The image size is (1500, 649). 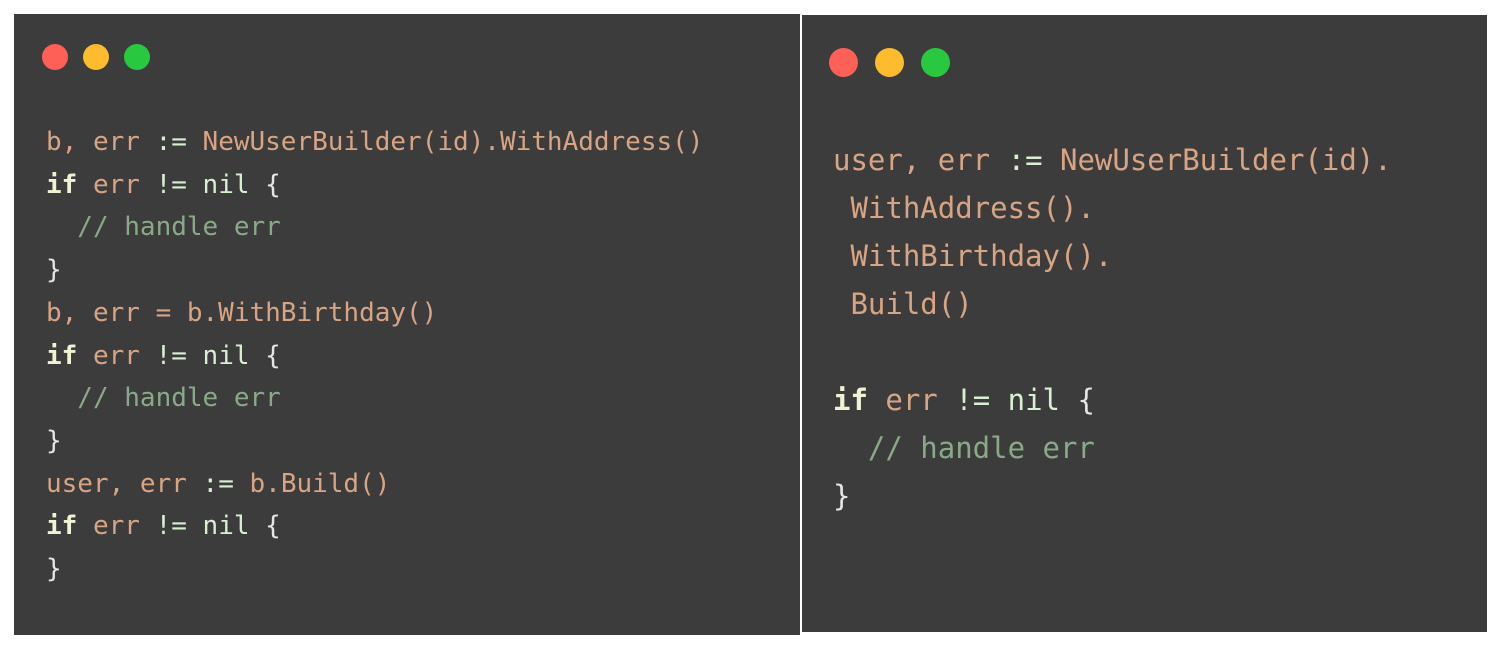 I want to click on code-token: b.Build(), so click(x=312, y=483).